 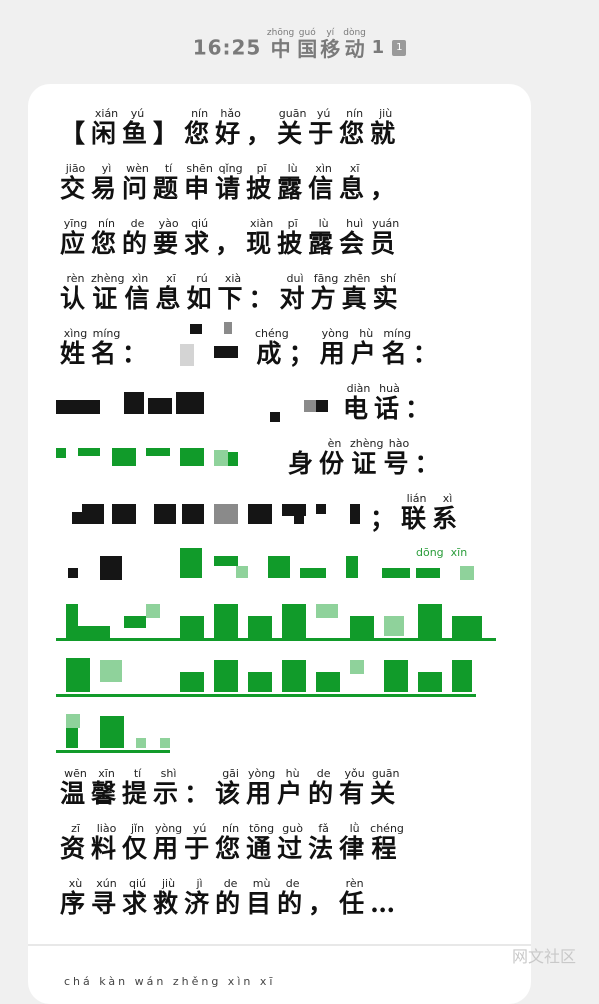 What do you see at coordinates (169, 182) in the screenshot?
I see `hanzi-char: 题tí` at bounding box center [169, 182].